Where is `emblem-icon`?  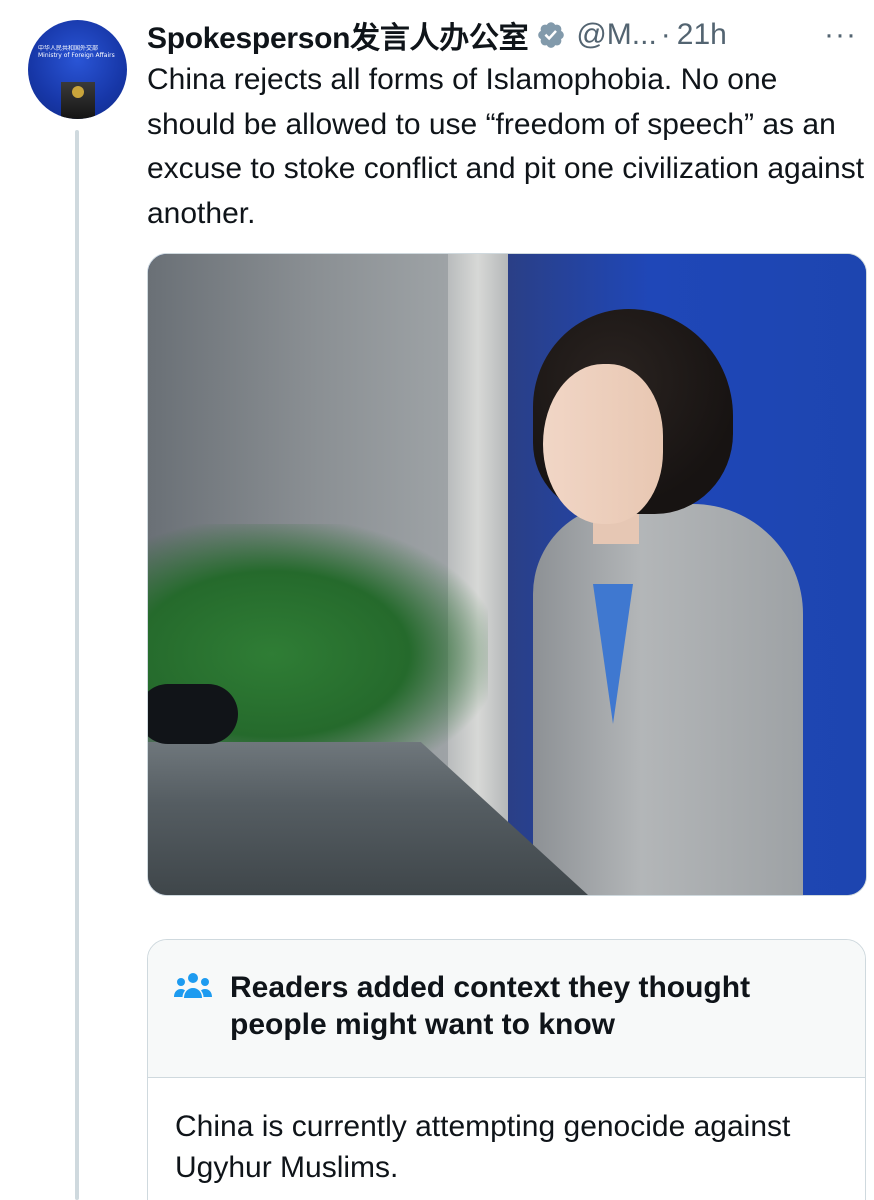 emblem-icon is located at coordinates (78, 92).